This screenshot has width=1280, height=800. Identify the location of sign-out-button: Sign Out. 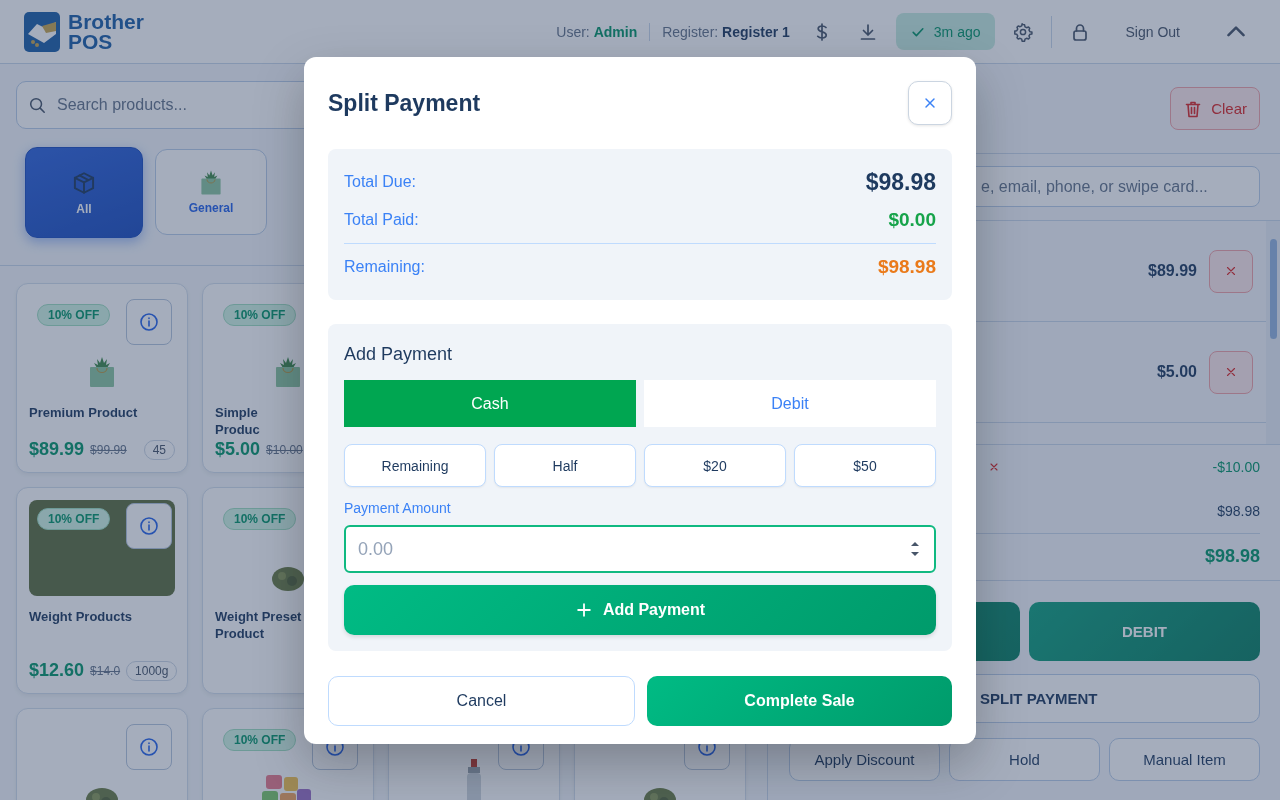
(1152, 31).